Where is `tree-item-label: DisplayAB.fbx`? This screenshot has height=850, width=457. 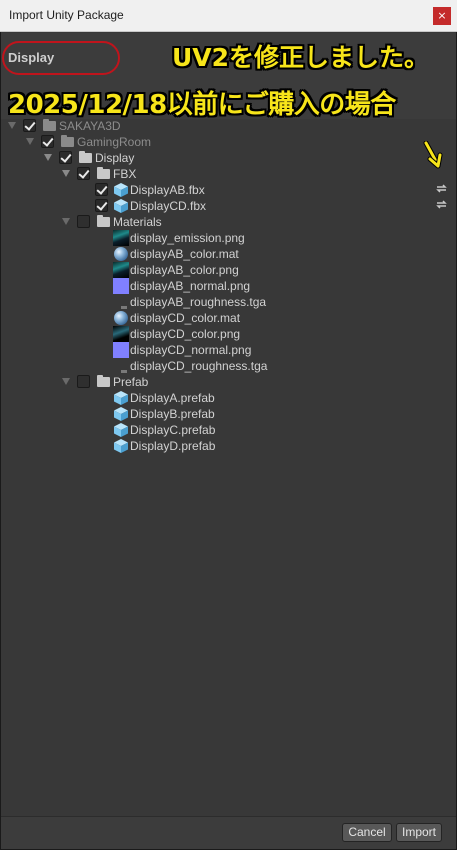 tree-item-label: DisplayAB.fbx is located at coordinates (167, 190).